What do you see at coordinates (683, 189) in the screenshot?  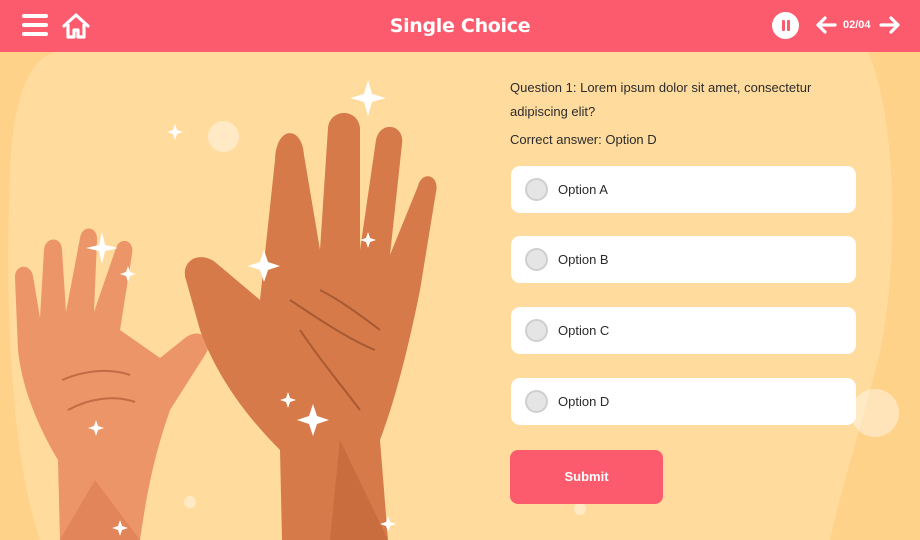 I see `option-a: Option A` at bounding box center [683, 189].